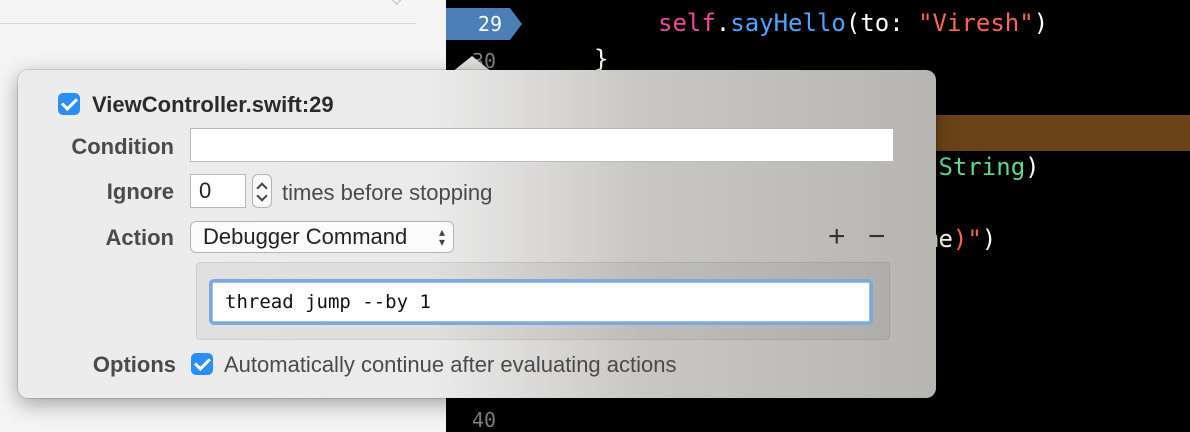 This screenshot has width=1190, height=432. What do you see at coordinates (208, 23) in the screenshot?
I see `navigator-divider` at bounding box center [208, 23].